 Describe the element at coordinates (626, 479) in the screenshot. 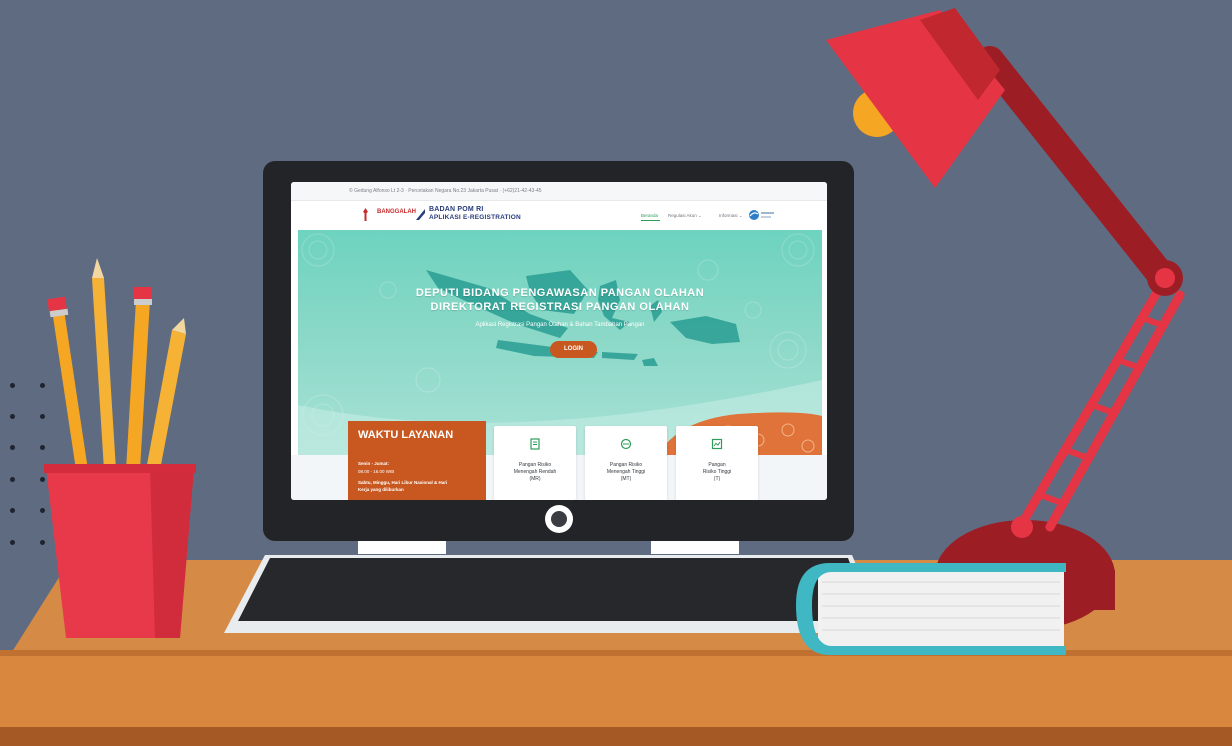

I see `card-label-code: (MT)` at that location.